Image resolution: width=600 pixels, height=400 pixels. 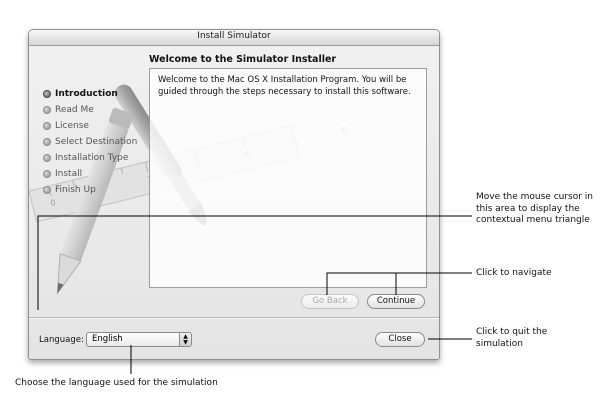 What do you see at coordinates (53, 203) in the screenshot?
I see `ruler-tick-label: 0` at bounding box center [53, 203].